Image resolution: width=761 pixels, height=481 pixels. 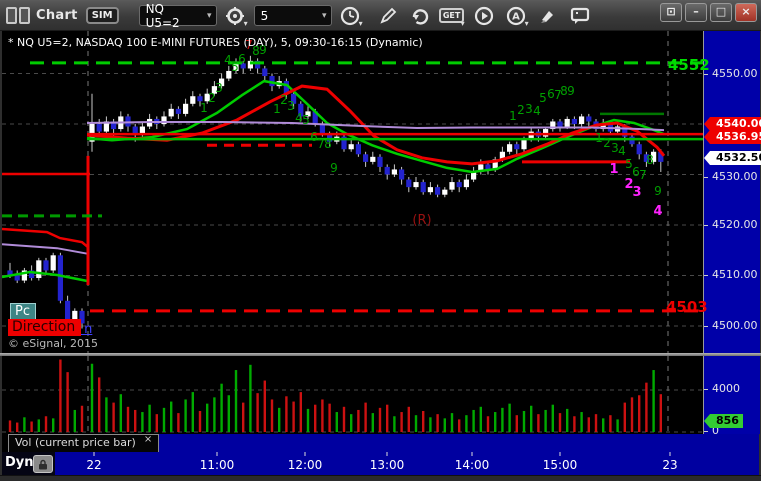 What do you see at coordinates (735, 224) in the screenshot?
I see `price-axis-label: 4520.00` at bounding box center [735, 224].